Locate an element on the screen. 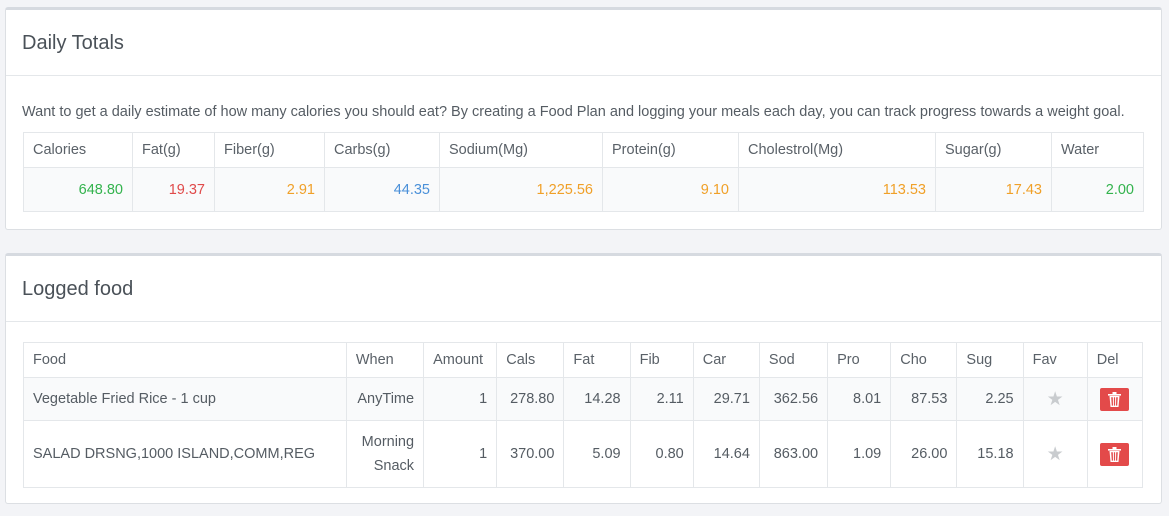  total-protein: 9.10 is located at coordinates (670, 189).